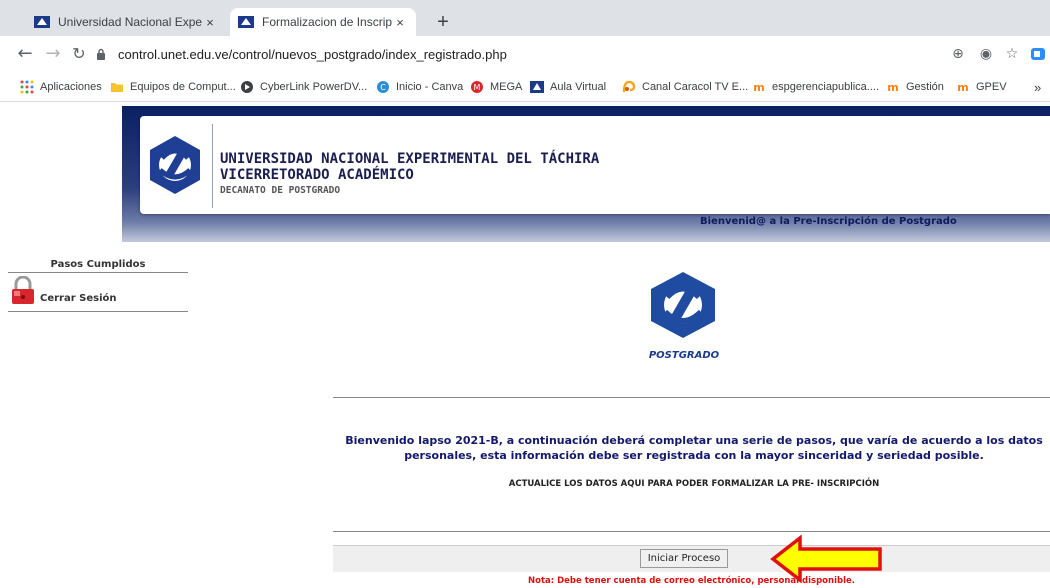 This screenshot has width=1050, height=588. What do you see at coordinates (79, 54) in the screenshot?
I see `reload-icon: ↻` at bounding box center [79, 54].